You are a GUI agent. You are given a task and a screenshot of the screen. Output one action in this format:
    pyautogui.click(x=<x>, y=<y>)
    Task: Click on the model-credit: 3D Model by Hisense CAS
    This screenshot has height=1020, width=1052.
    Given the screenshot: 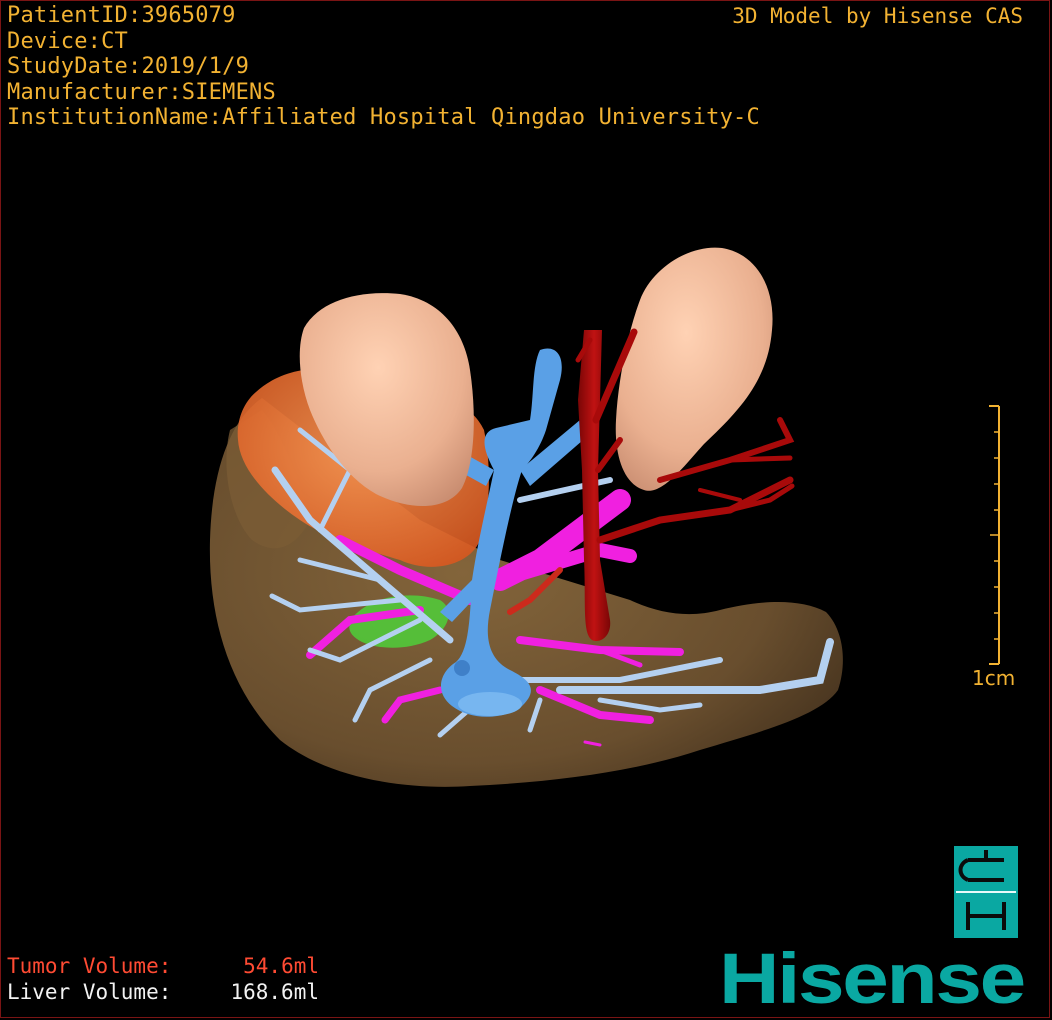 What is the action you would take?
    pyautogui.click(x=877, y=16)
    